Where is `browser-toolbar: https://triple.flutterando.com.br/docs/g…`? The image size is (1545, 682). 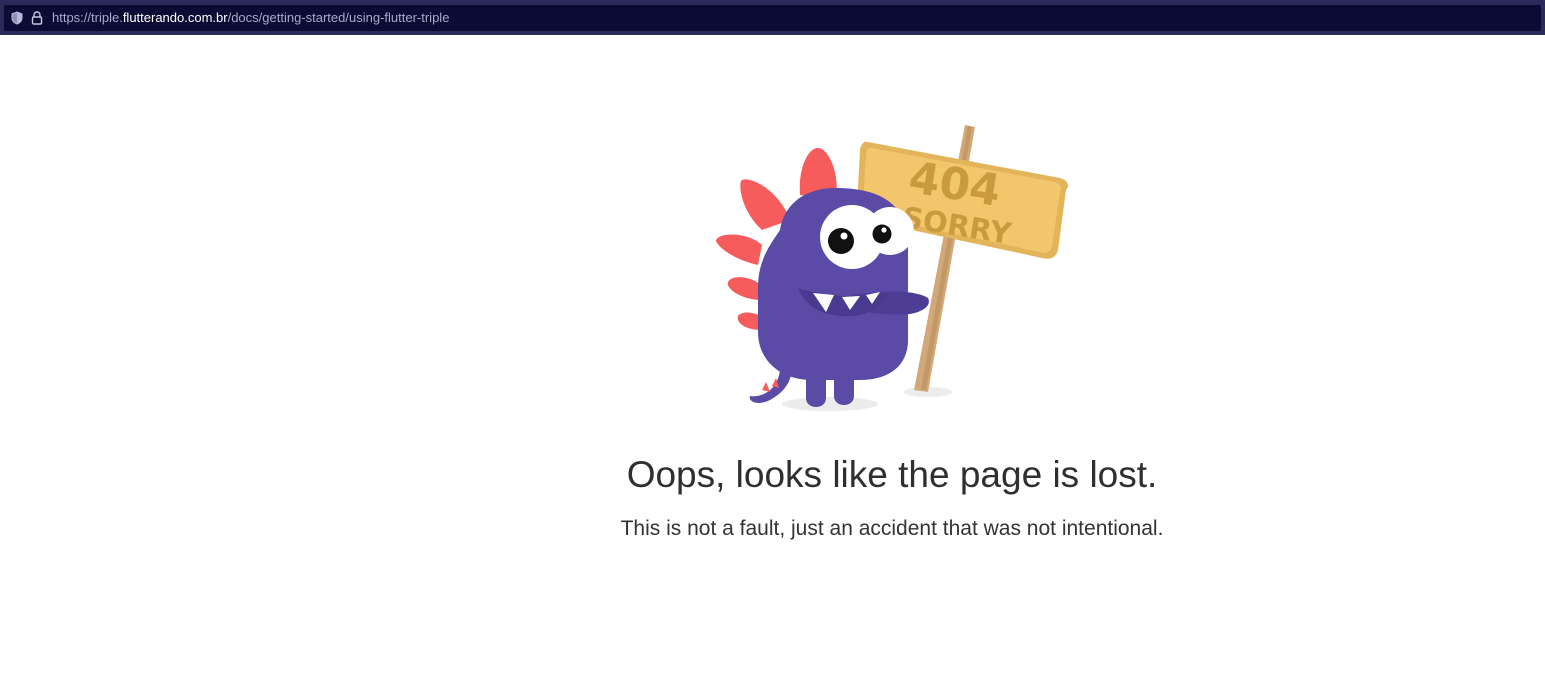
browser-toolbar: https://triple.flutterando.com.br/docs/g… is located at coordinates (772, 17).